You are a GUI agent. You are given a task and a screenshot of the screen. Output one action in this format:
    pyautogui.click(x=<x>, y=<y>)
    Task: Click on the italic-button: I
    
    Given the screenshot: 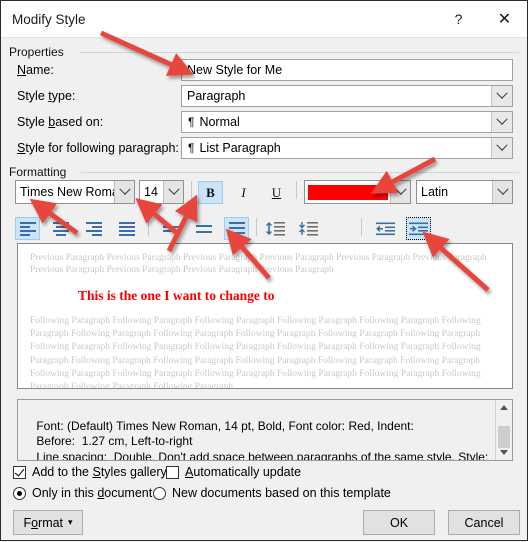 What is the action you would take?
    pyautogui.click(x=243, y=192)
    